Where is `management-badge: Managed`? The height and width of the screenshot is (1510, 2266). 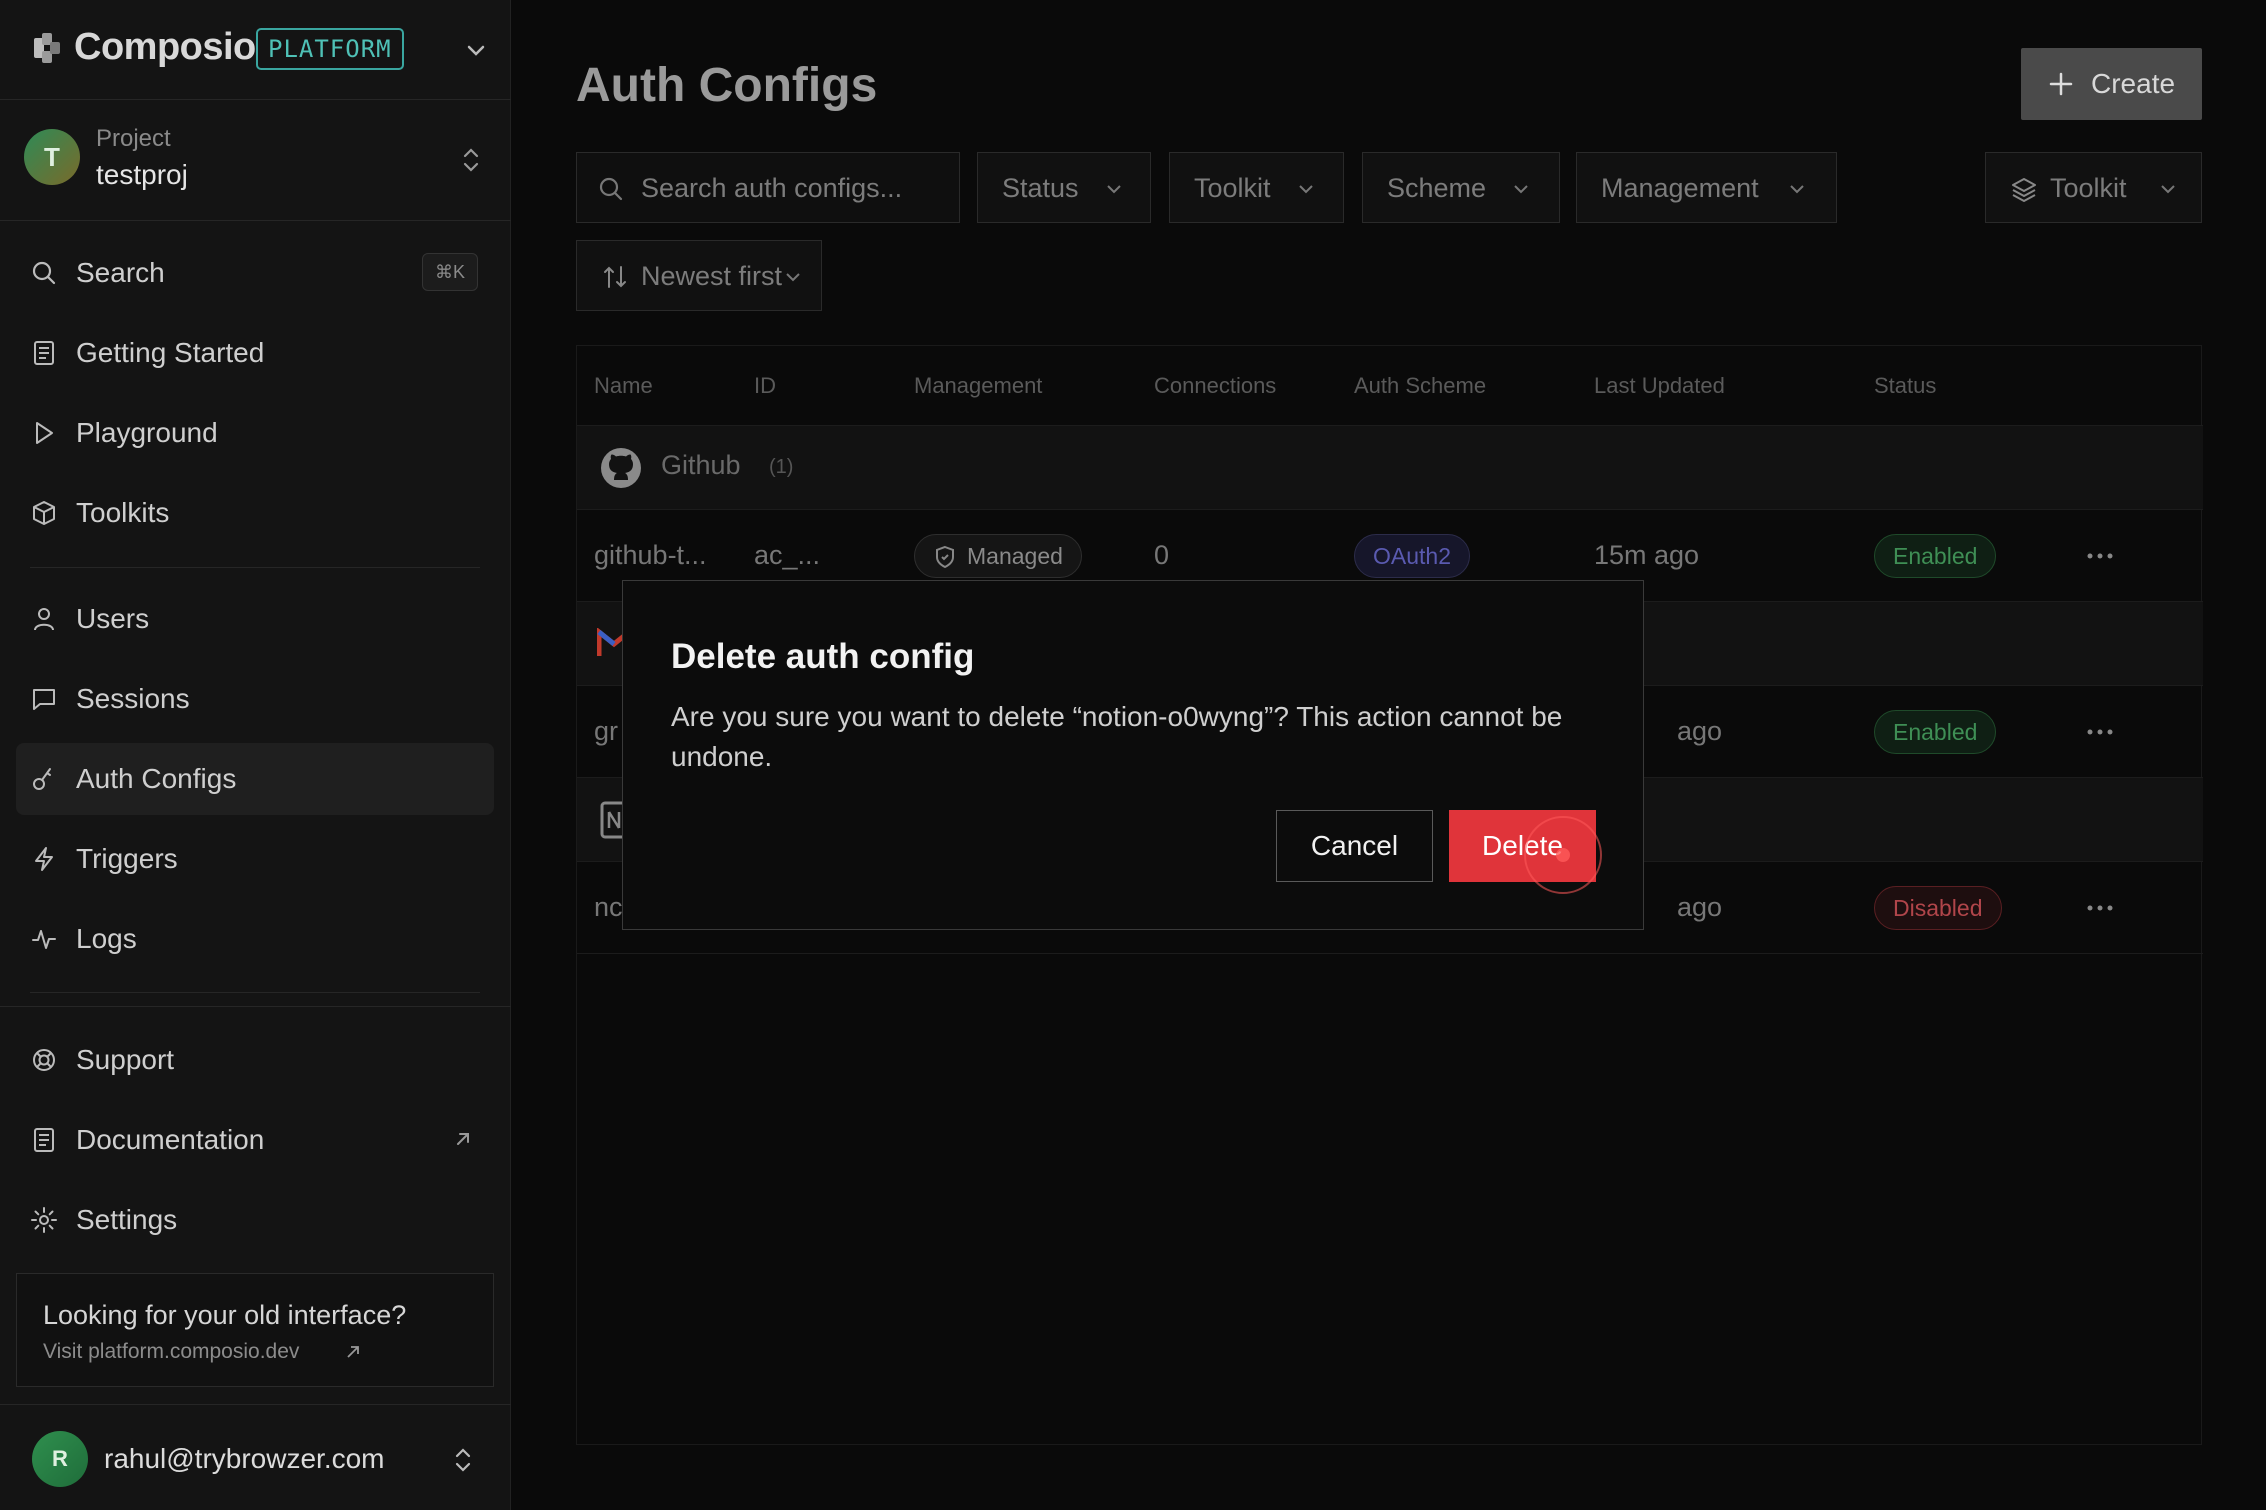
management-badge: Managed is located at coordinates (998, 556).